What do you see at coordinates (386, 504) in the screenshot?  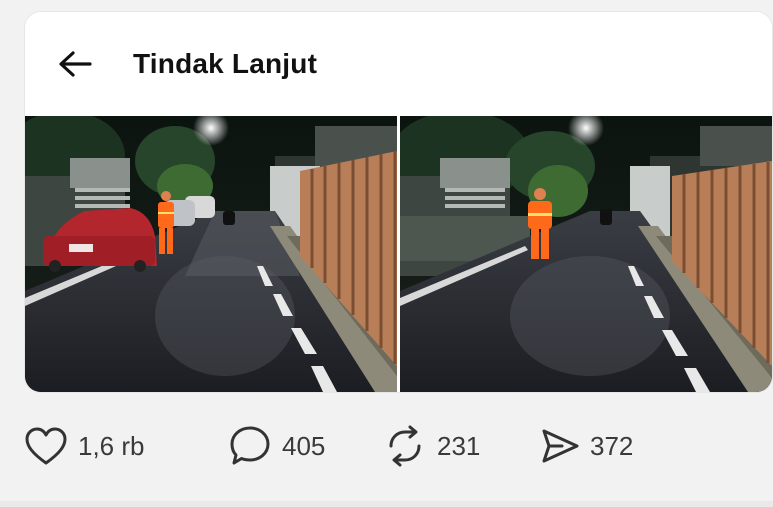 I see `bottom-divider` at bounding box center [386, 504].